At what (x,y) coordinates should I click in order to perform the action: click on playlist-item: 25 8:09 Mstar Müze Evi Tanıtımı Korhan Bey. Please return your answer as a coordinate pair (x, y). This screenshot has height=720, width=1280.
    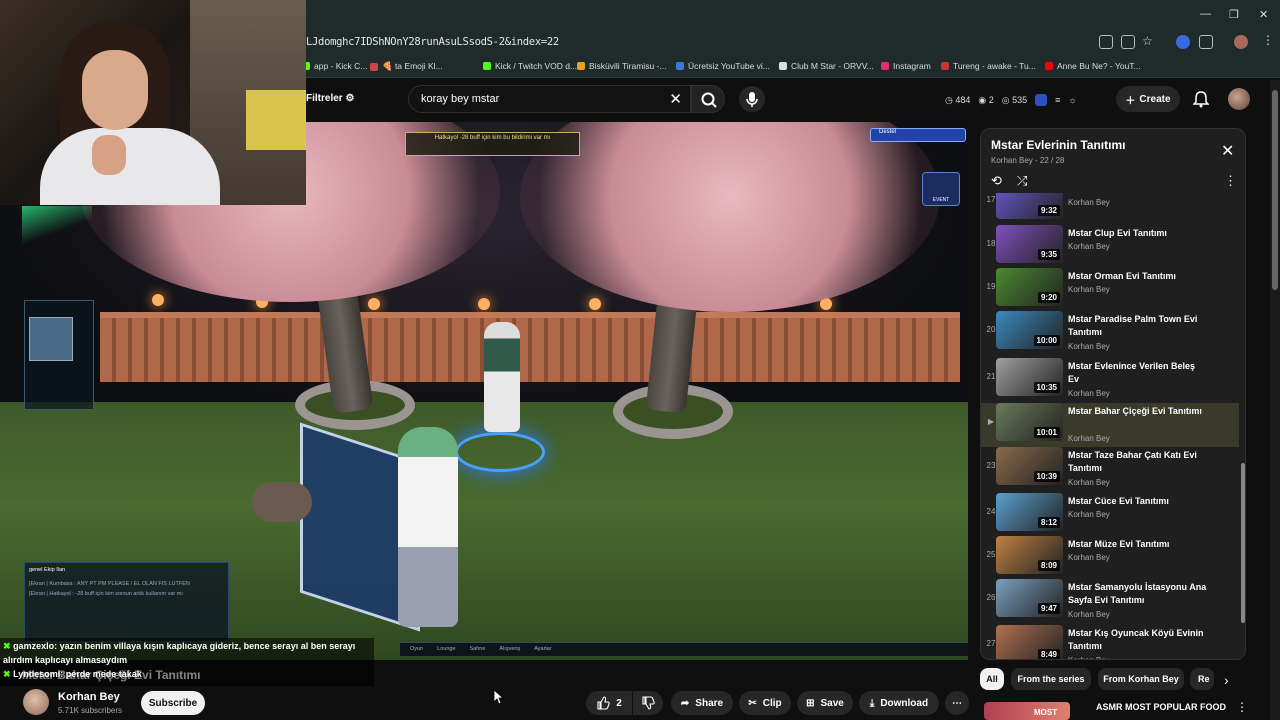
    Looking at the image, I should click on (1110, 558).